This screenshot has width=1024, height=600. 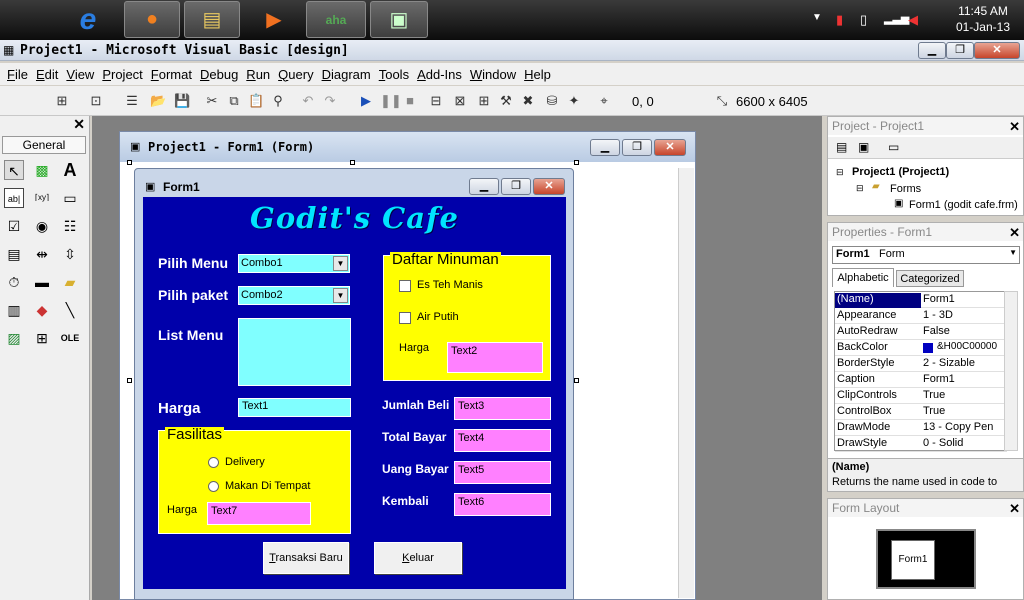 What do you see at coordinates (436, 101) in the screenshot?
I see `project-explorer-icon: ⊟` at bounding box center [436, 101].